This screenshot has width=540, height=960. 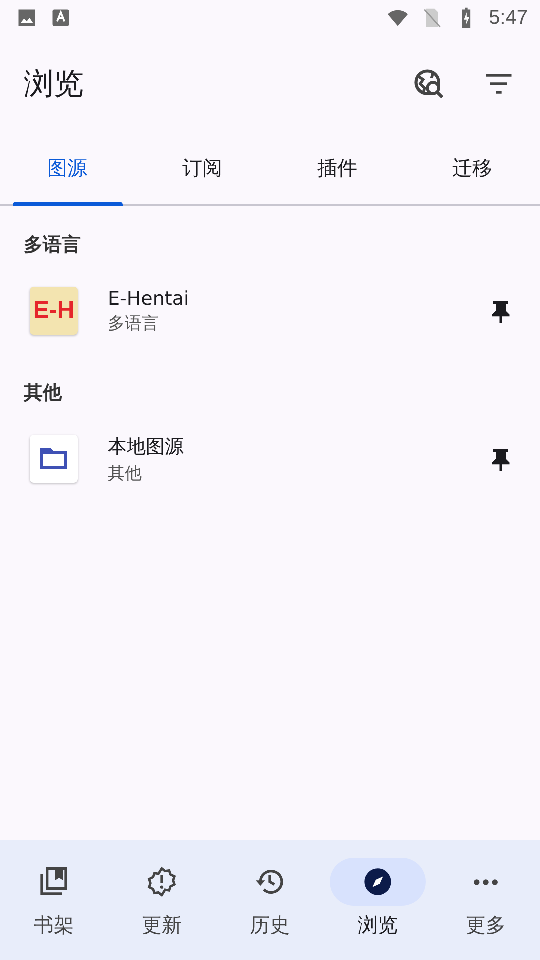 What do you see at coordinates (125, 473) in the screenshot?
I see `source-language: 其他` at bounding box center [125, 473].